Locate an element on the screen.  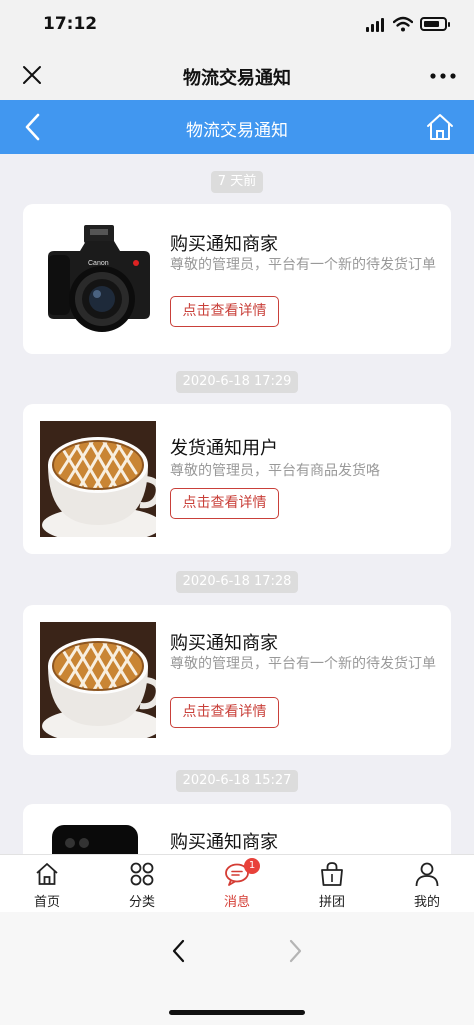
timestamp-chip: 2020-6-18 15:27 is located at coordinates (237, 780).